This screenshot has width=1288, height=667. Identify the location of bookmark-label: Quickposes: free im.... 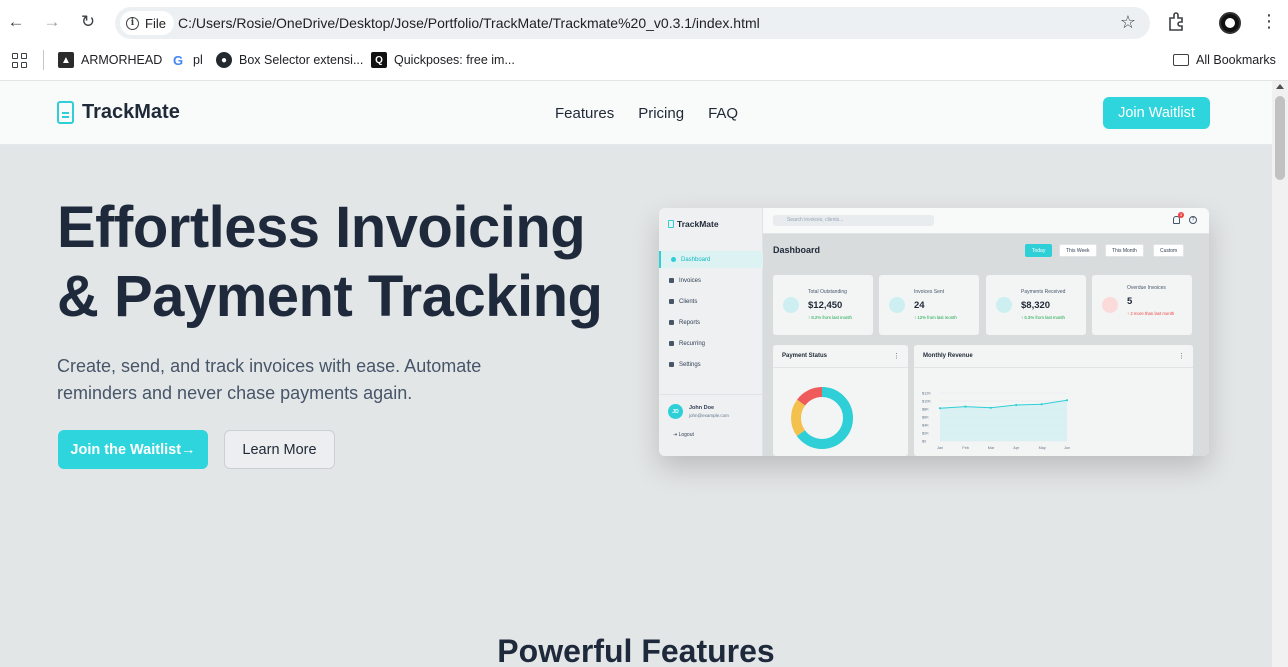
(454, 60).